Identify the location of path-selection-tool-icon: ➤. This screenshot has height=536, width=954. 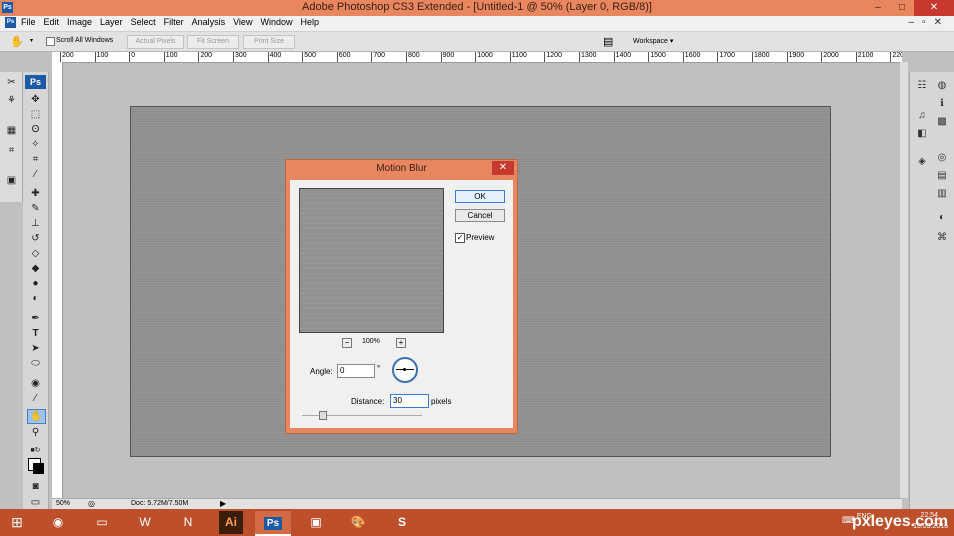
(35, 348).